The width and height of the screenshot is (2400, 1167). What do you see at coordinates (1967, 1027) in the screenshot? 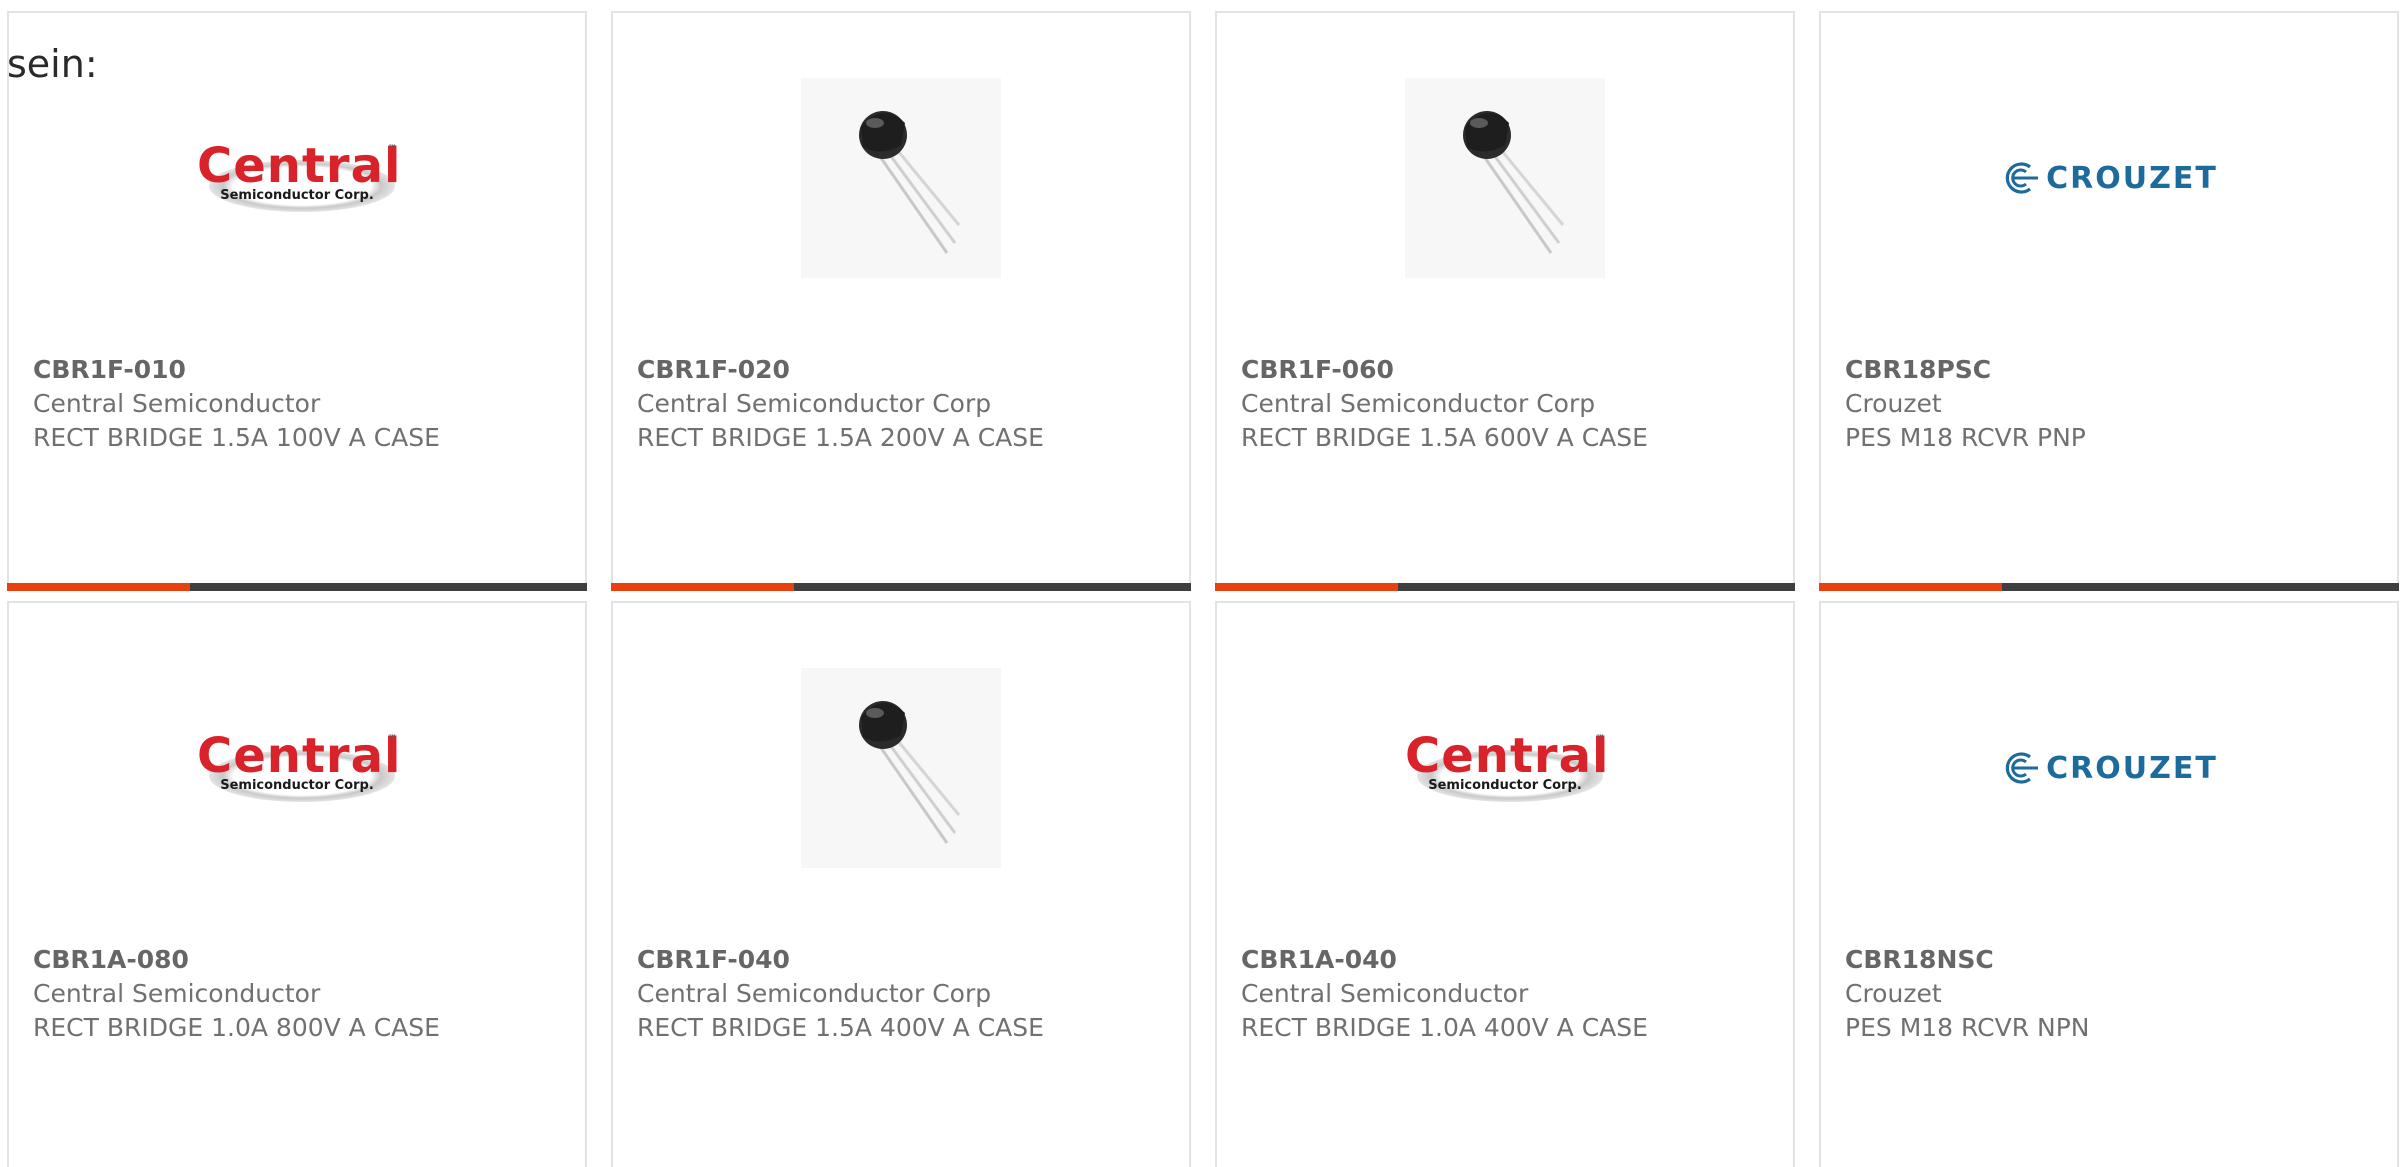
I see `product-description: PES M18 RCVR NPN` at bounding box center [1967, 1027].